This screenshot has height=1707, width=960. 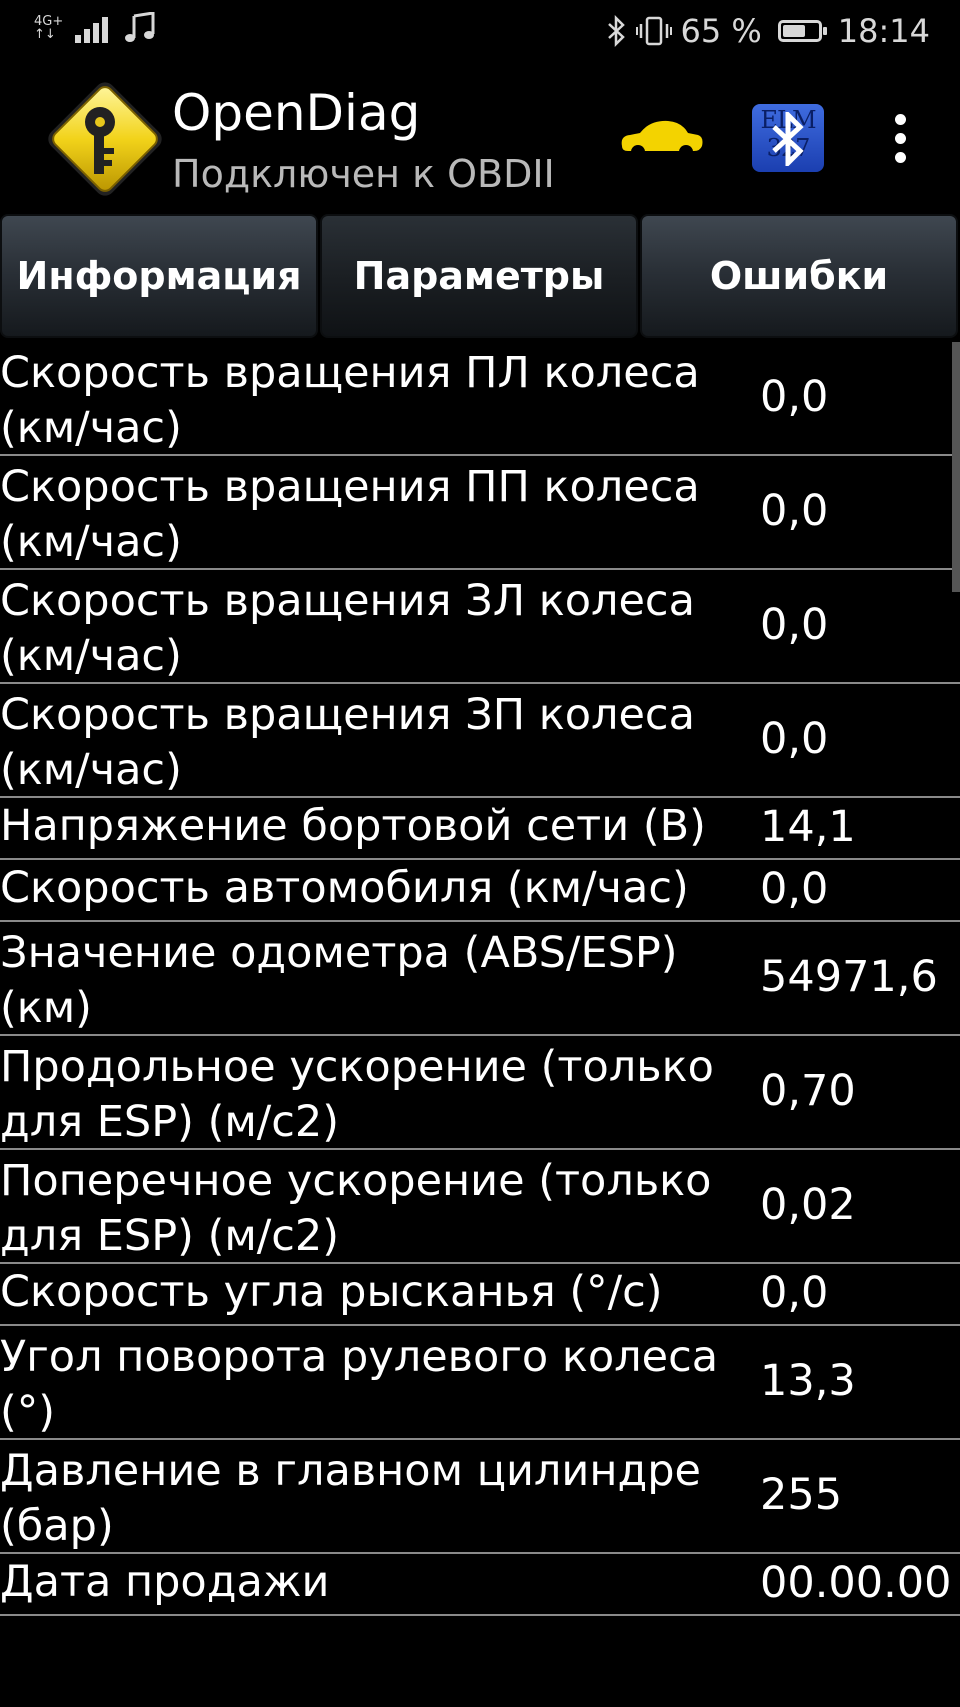 I want to click on parameter-row: Значение одометра (ABS/ESP) (км) 54971,6, so click(x=480, y=979).